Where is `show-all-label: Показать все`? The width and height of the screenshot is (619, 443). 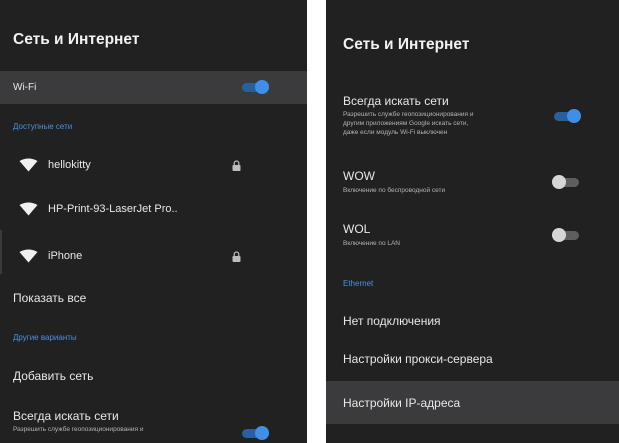
show-all-label: Показать все is located at coordinates (50, 298).